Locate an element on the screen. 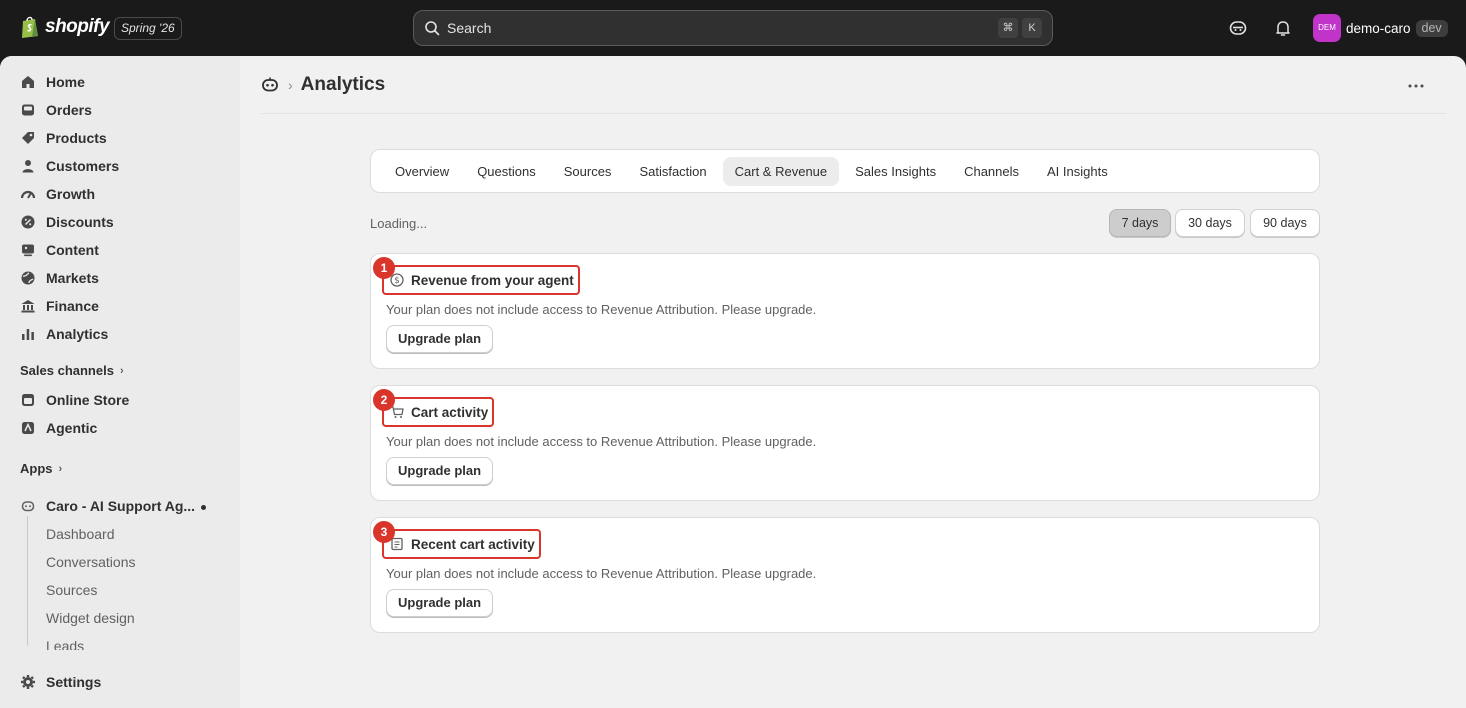 The image size is (1466, 708). apps-header: Apps › is located at coordinates (41, 468).